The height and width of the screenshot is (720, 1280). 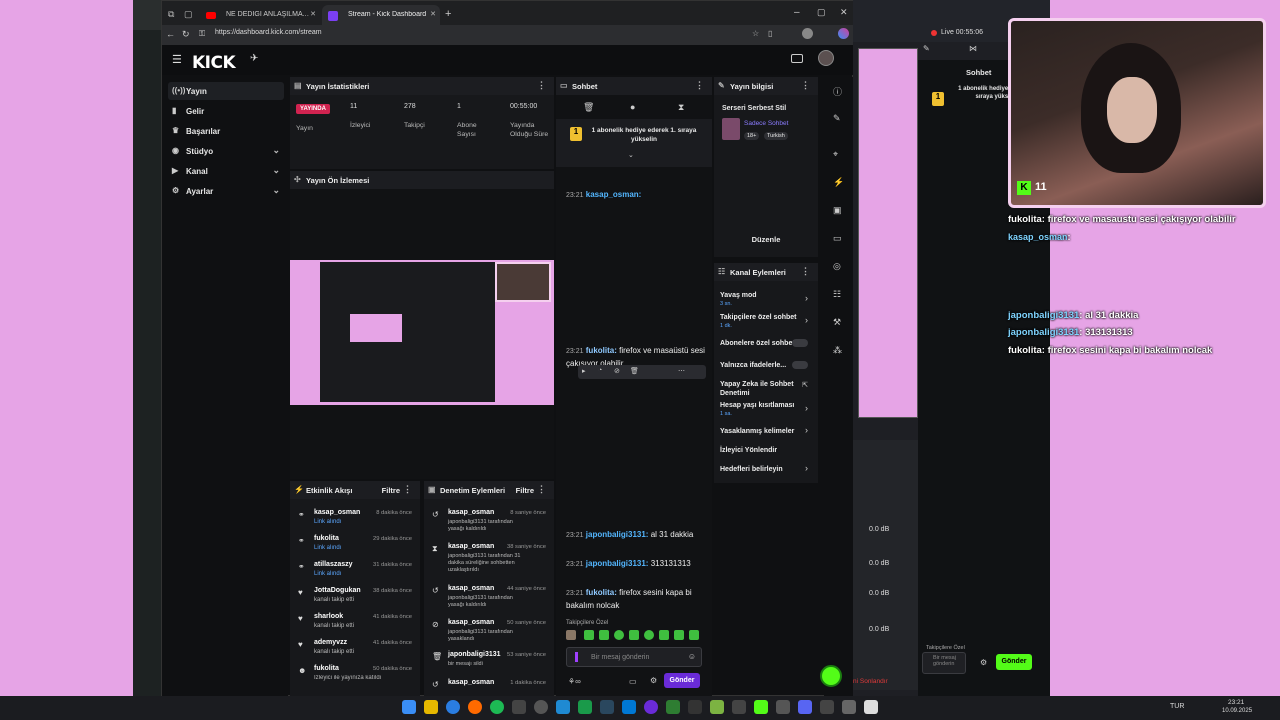 What do you see at coordinates (835, 154) in the screenshot?
I see `crosshair-icon: ⌖` at bounding box center [835, 154].